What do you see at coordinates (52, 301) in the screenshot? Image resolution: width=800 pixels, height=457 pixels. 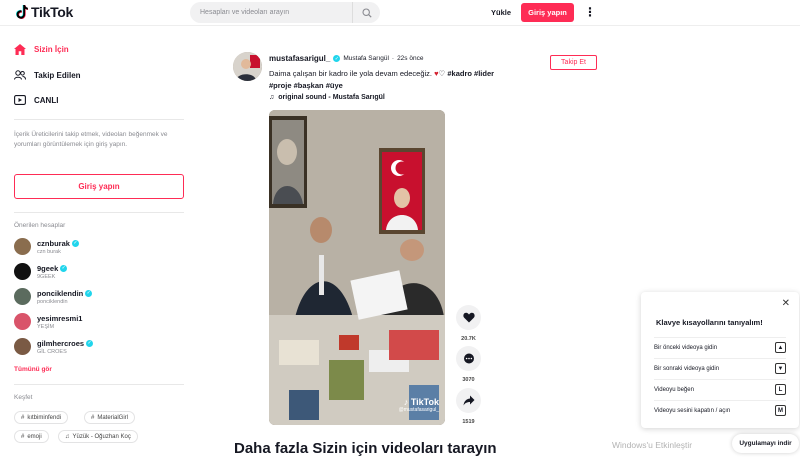 I see `account-subtitle: ponciklendin` at bounding box center [52, 301].